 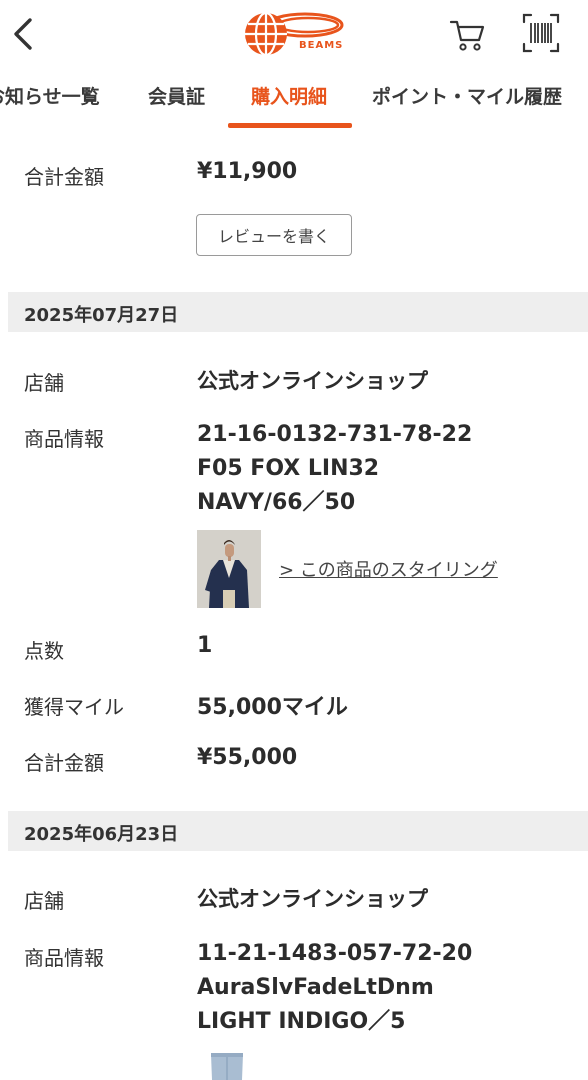 I want to click on order-date-header: 2025年07月27日, so click(x=298, y=312).